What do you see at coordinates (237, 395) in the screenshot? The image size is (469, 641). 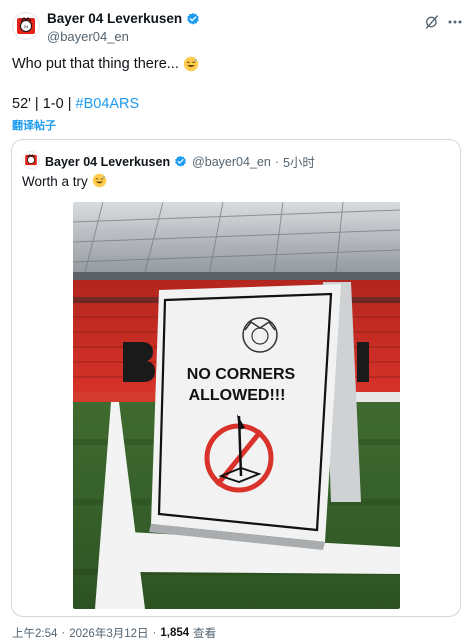 I see `sign-text-line2: ALLOWED!!!` at bounding box center [237, 395].